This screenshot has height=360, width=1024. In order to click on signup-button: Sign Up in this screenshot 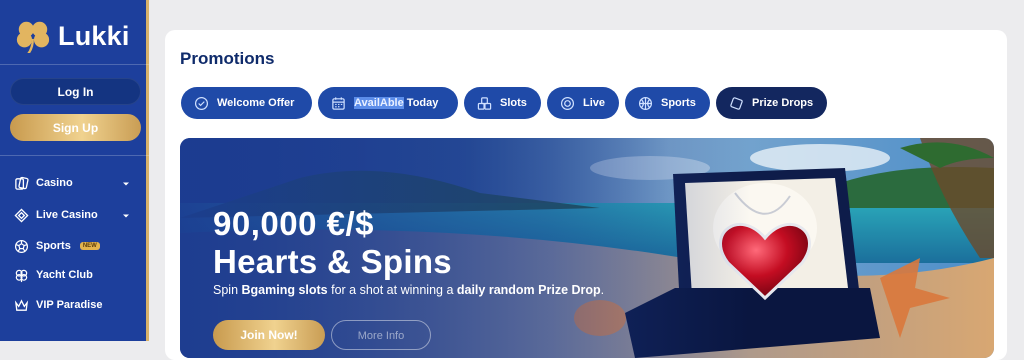, I will do `click(75, 127)`.